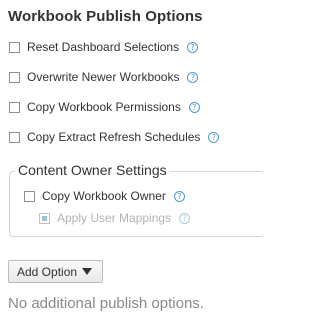 The width and height of the screenshot is (320, 322). I want to click on reset-dashboard-selections-checkbox, so click(14, 47).